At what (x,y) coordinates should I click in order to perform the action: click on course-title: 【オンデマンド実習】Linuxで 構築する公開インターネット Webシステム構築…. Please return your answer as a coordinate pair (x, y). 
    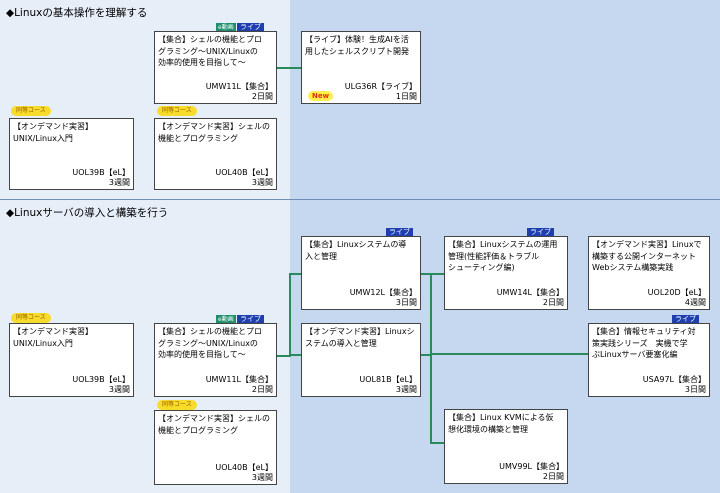
    Looking at the image, I should click on (647, 256).